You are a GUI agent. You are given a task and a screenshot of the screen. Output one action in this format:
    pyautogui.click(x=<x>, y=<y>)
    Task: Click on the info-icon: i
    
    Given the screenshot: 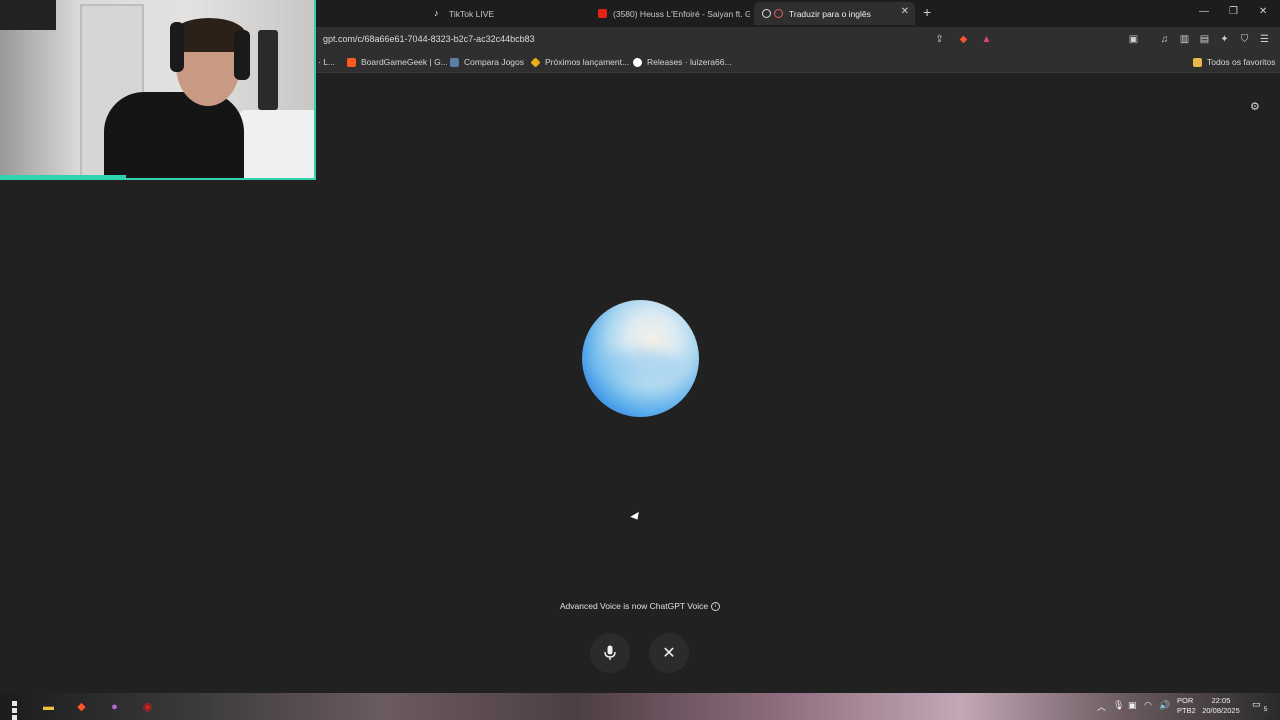 What is the action you would take?
    pyautogui.click(x=716, y=607)
    